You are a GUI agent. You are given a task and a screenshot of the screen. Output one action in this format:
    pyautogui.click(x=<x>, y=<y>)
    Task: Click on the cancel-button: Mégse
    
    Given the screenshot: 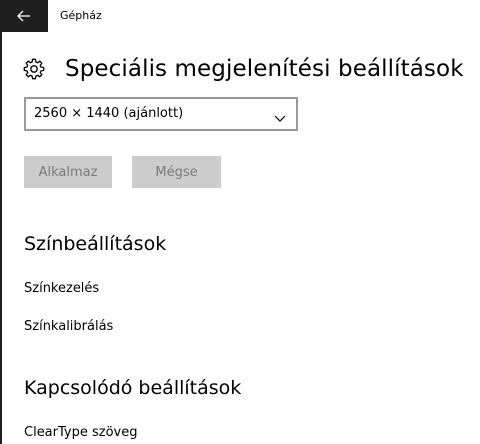 What is the action you would take?
    pyautogui.click(x=176, y=172)
    